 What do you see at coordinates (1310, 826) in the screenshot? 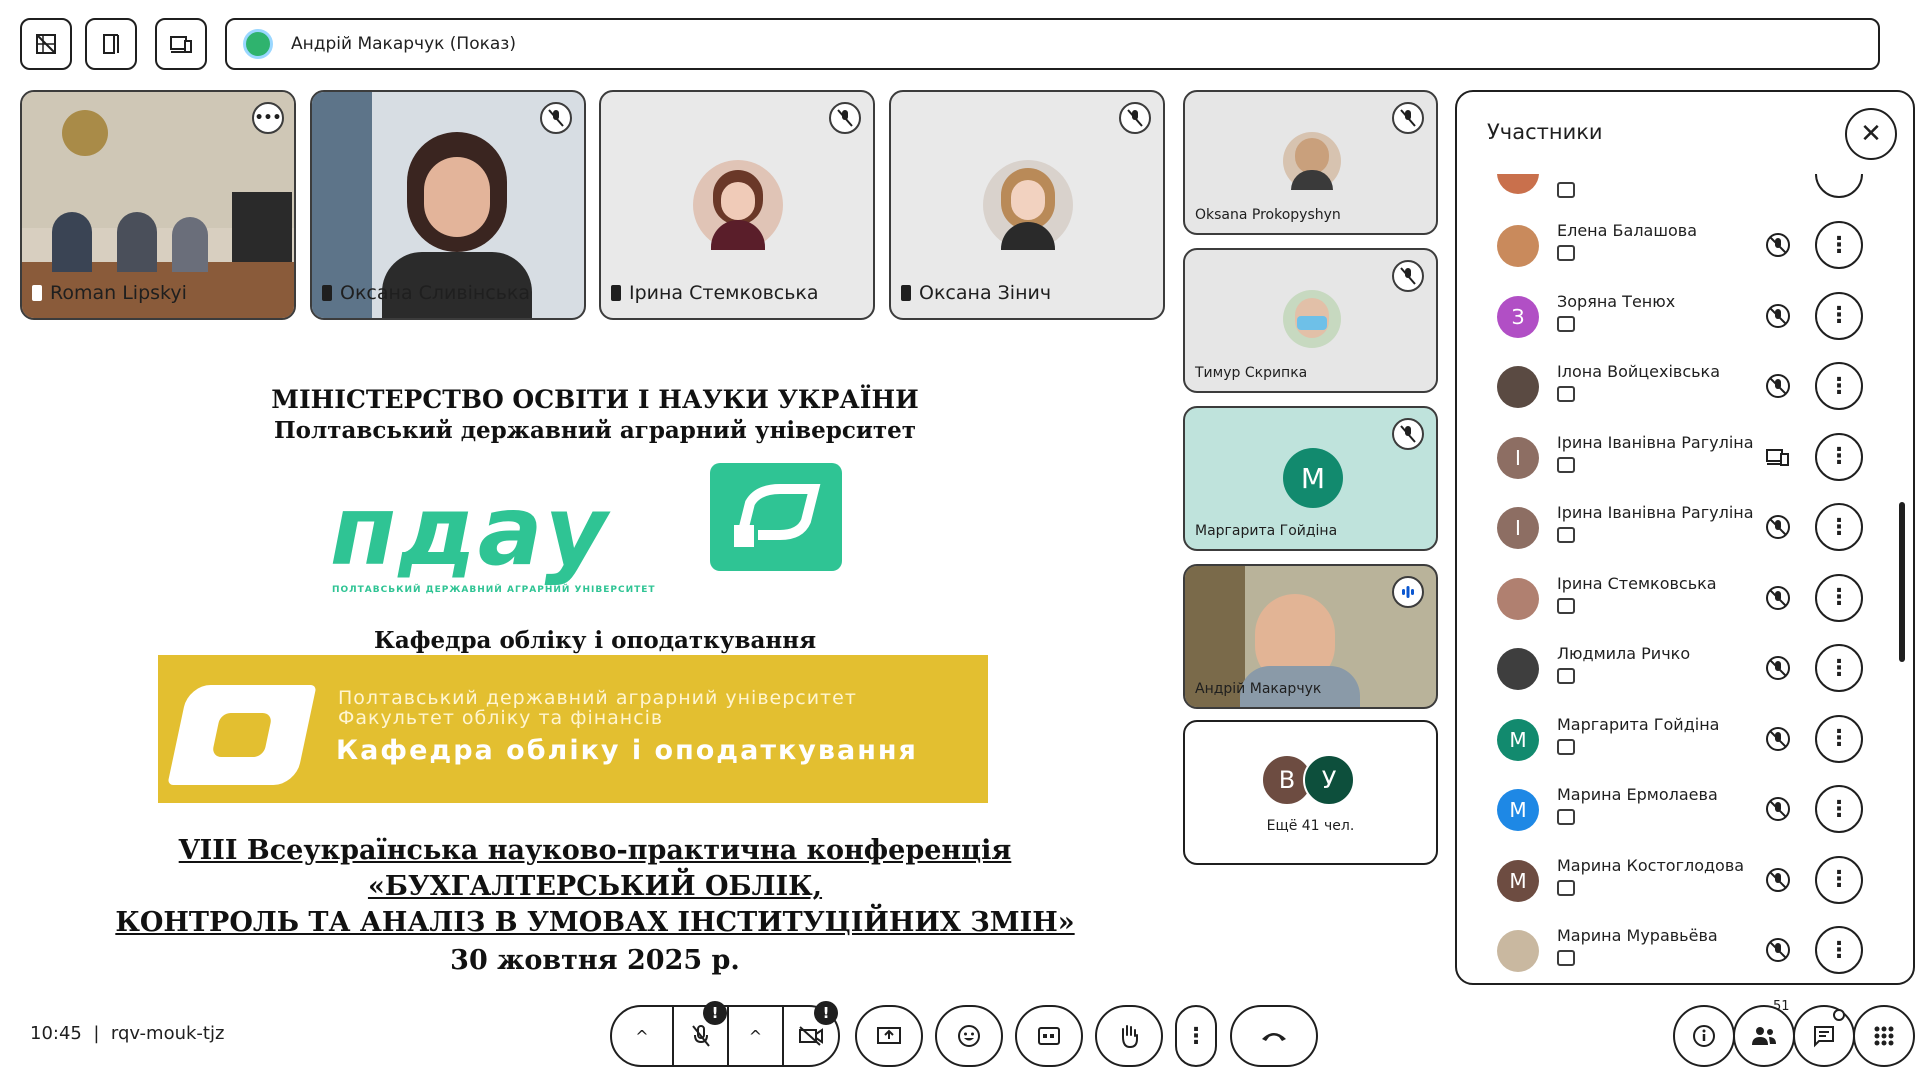
I see `more-participants-label: Ещё 41 чел.` at bounding box center [1310, 826].